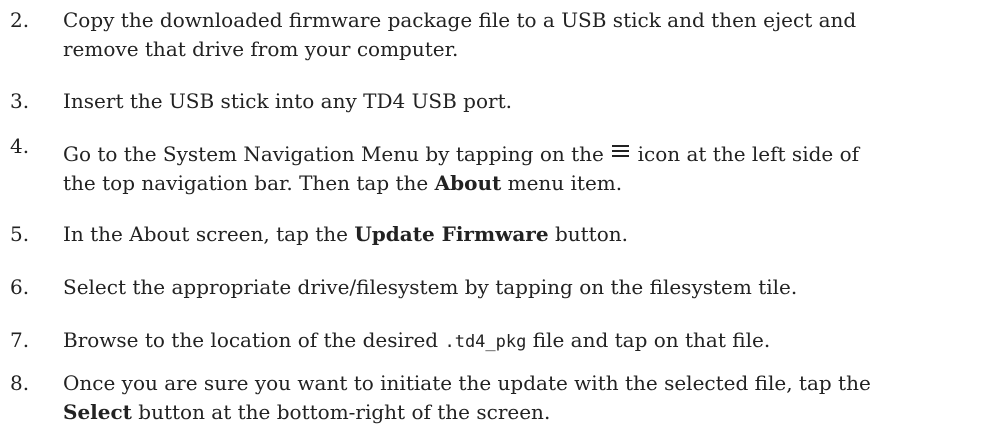 Image resolution: width=990 pixels, height=427 pixels. What do you see at coordinates (468, 183) in the screenshot?
I see `about-menu-item-label: About` at bounding box center [468, 183].